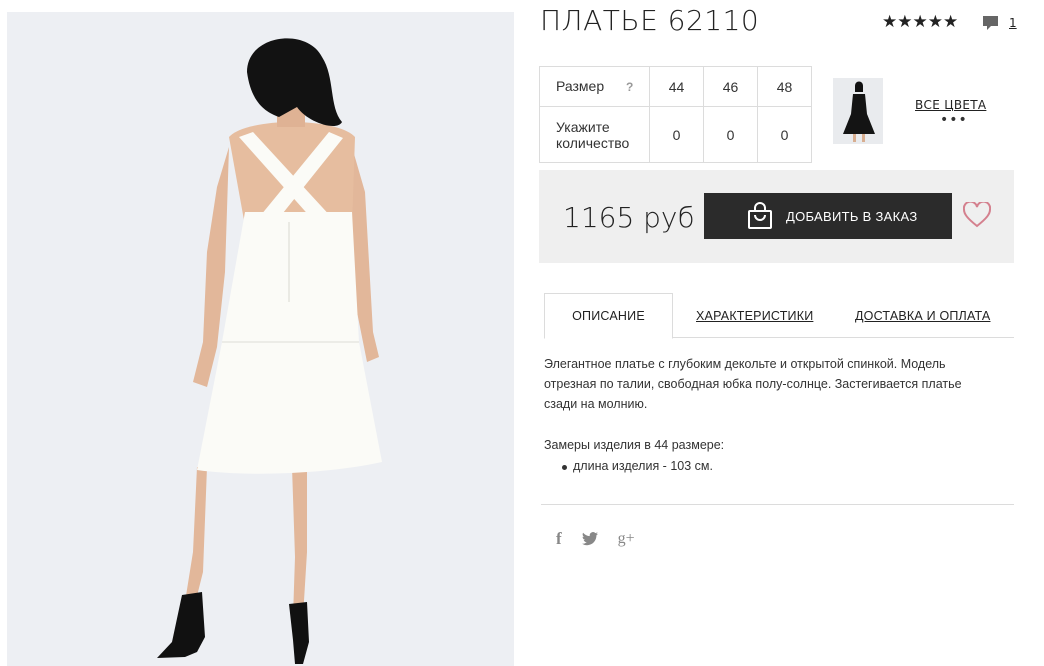 The width and height of the screenshot is (1044, 666). Describe the element at coordinates (852, 216) in the screenshot. I see `add-to-order-label: ДОБАВИТЬ В ЗАКАЗ` at that location.